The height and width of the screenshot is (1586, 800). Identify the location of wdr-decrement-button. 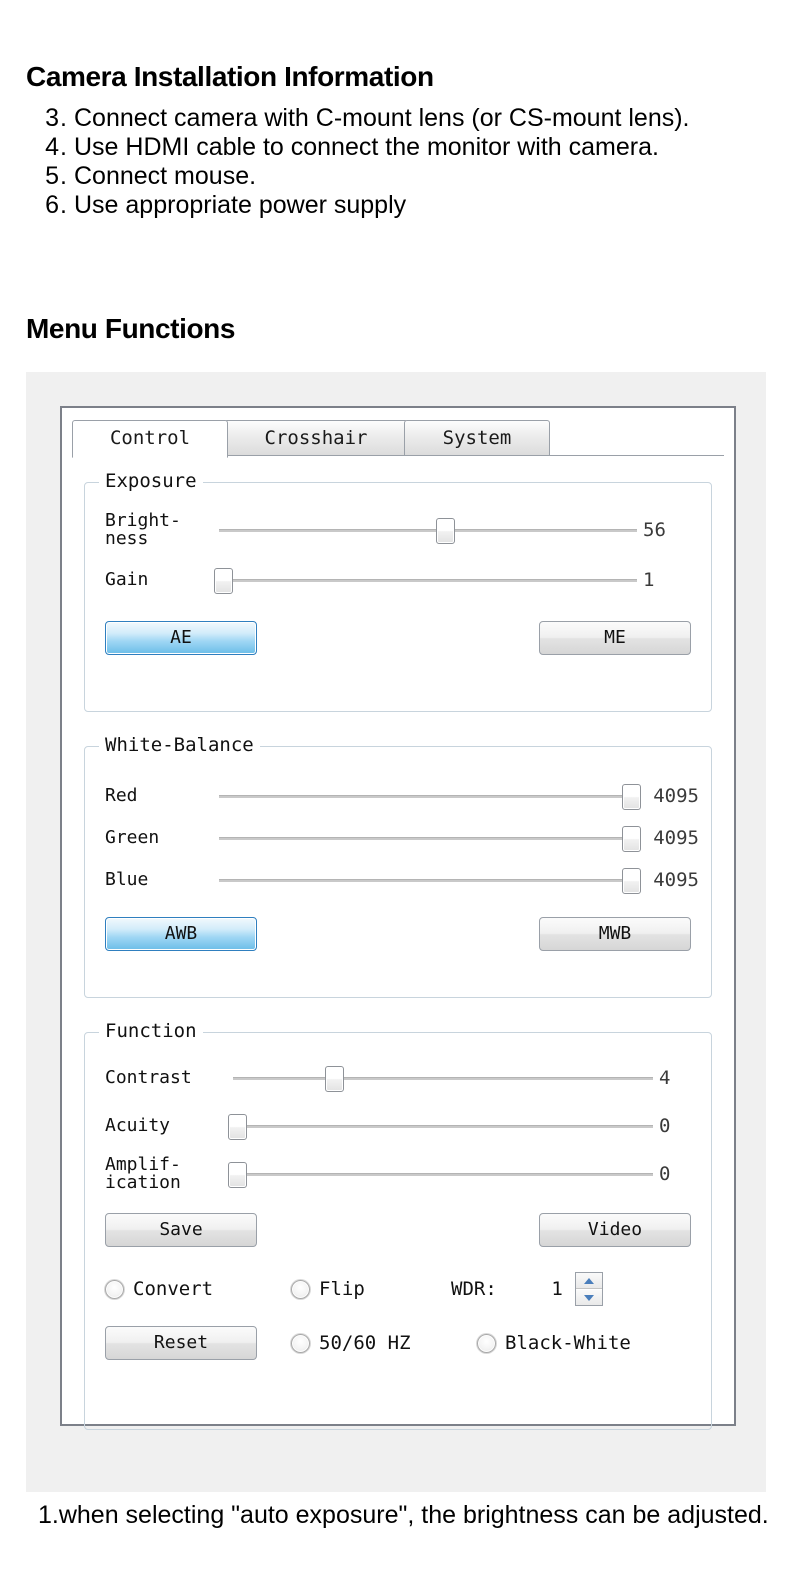
(588, 1297).